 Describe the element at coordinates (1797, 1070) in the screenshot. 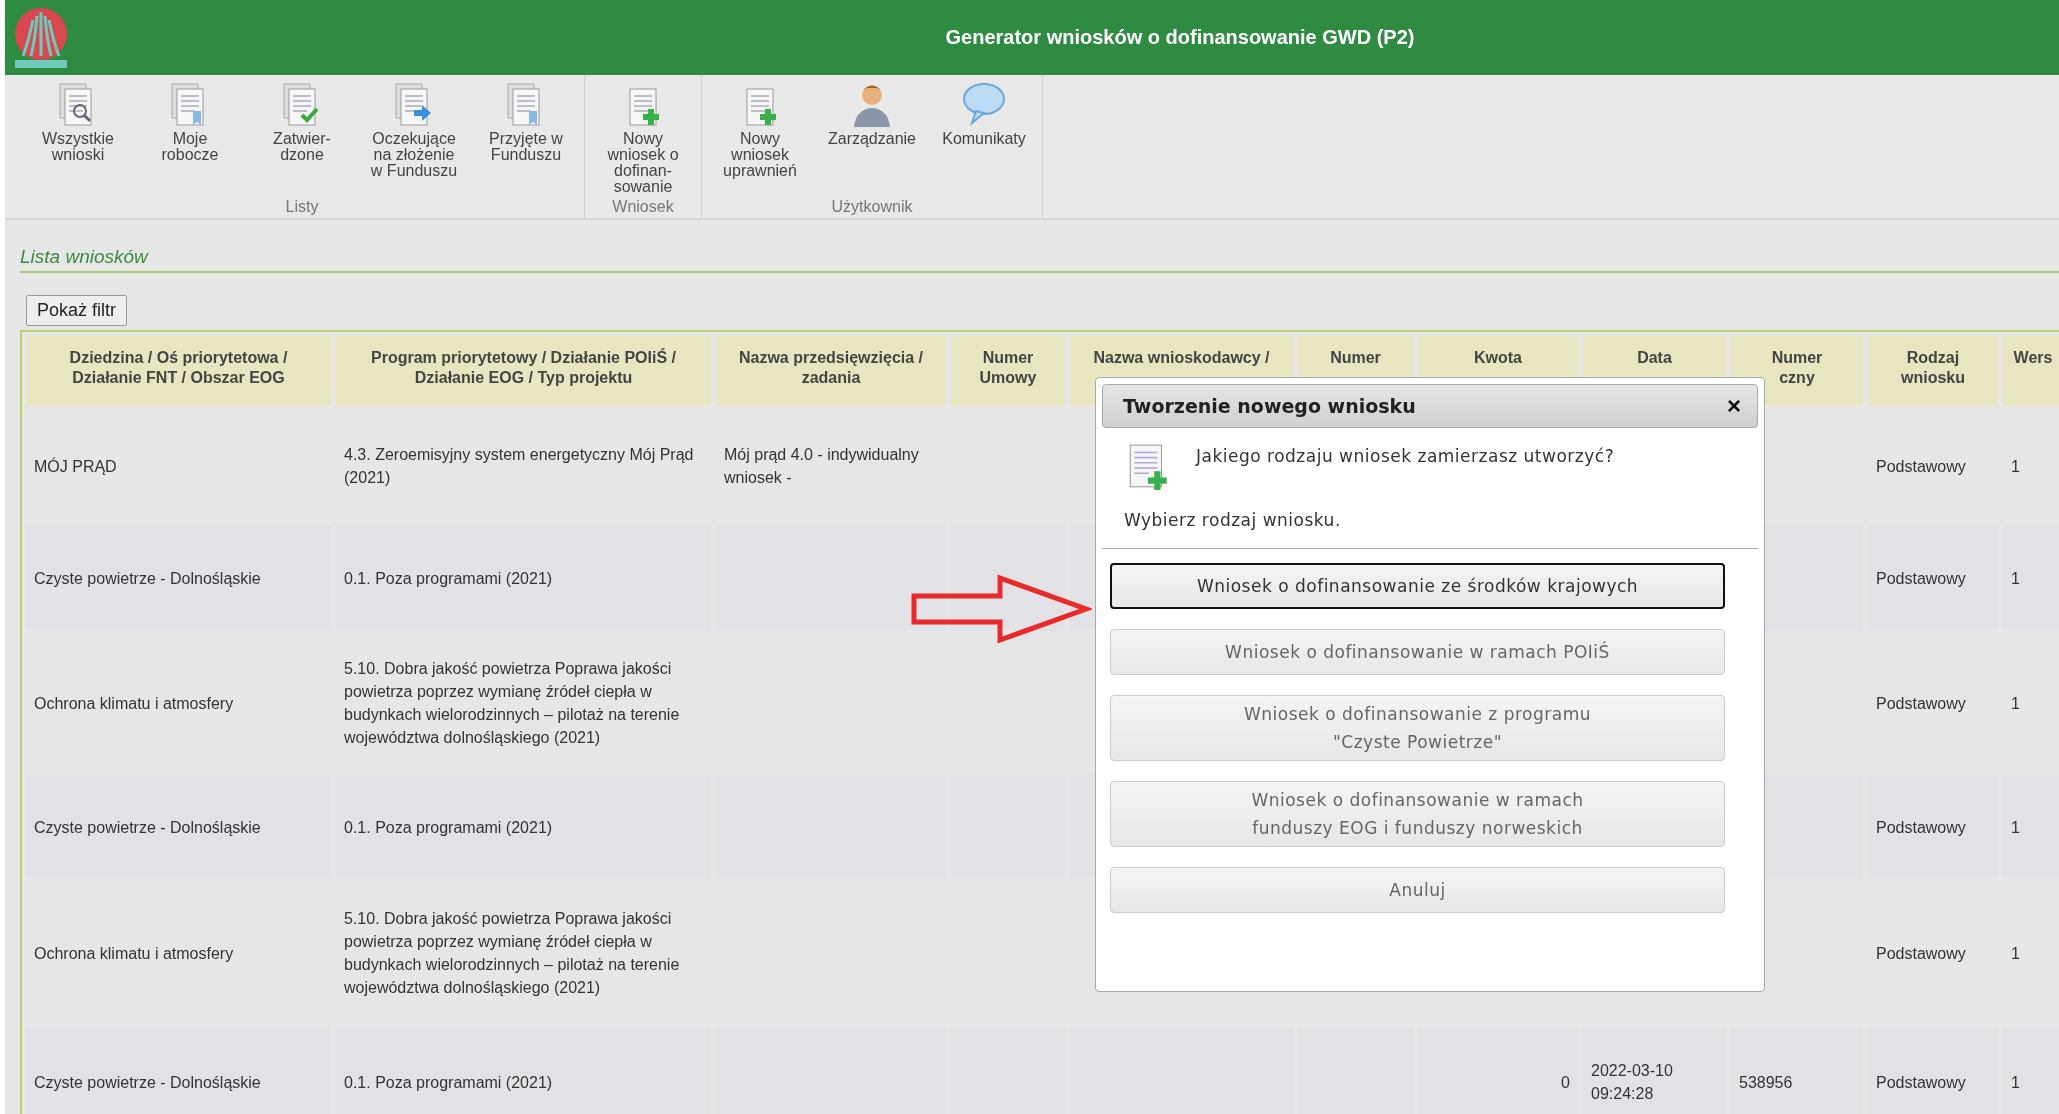

I see `table-cell: 538956` at that location.